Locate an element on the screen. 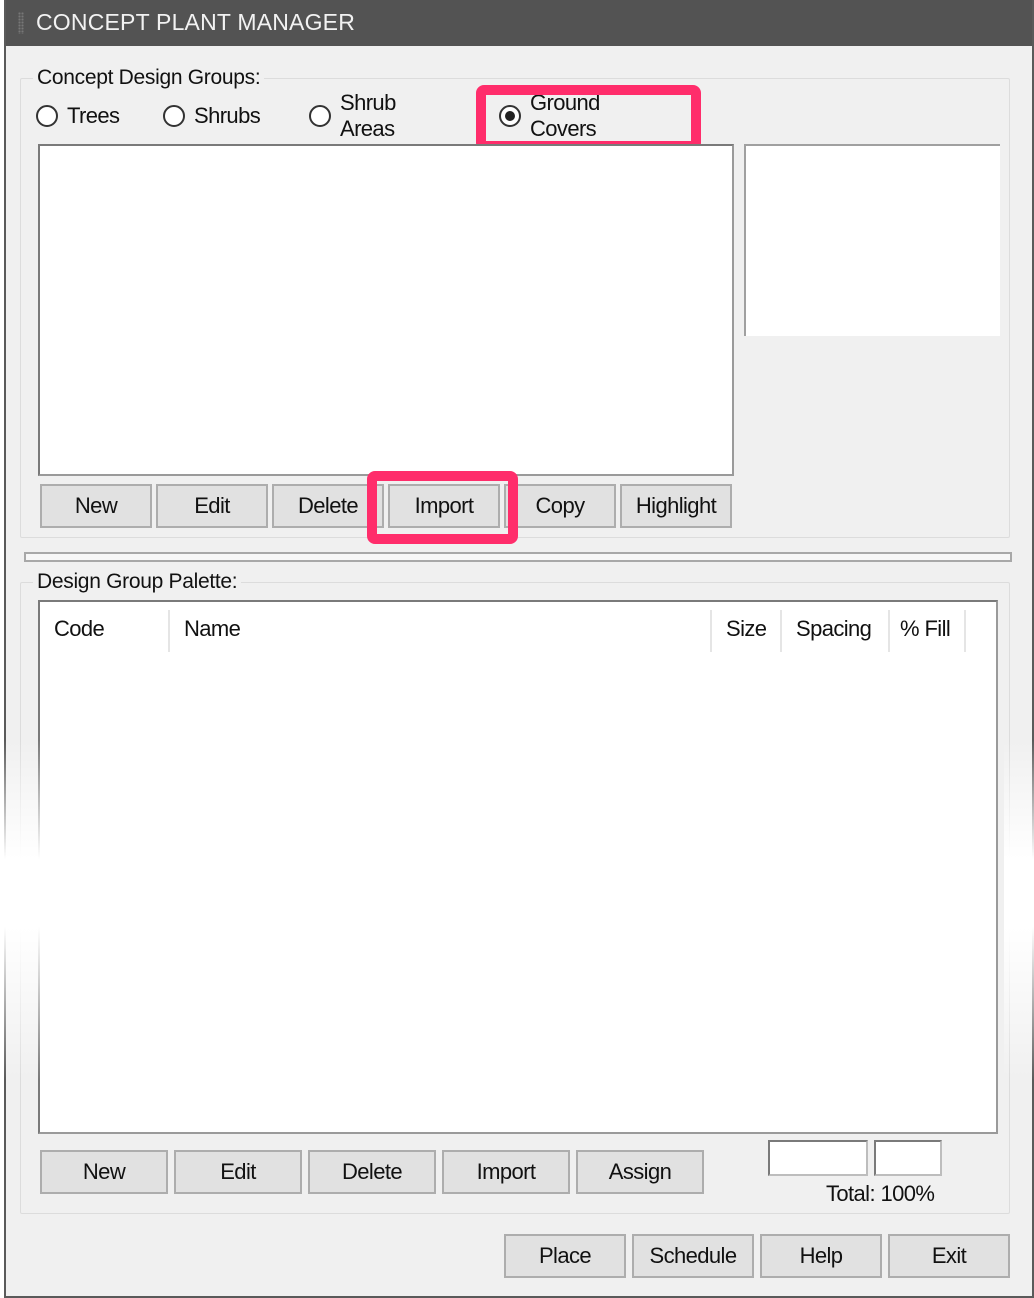 Image resolution: width=1034 pixels, height=1298 pixels. column-header-size: Size is located at coordinates (746, 631).